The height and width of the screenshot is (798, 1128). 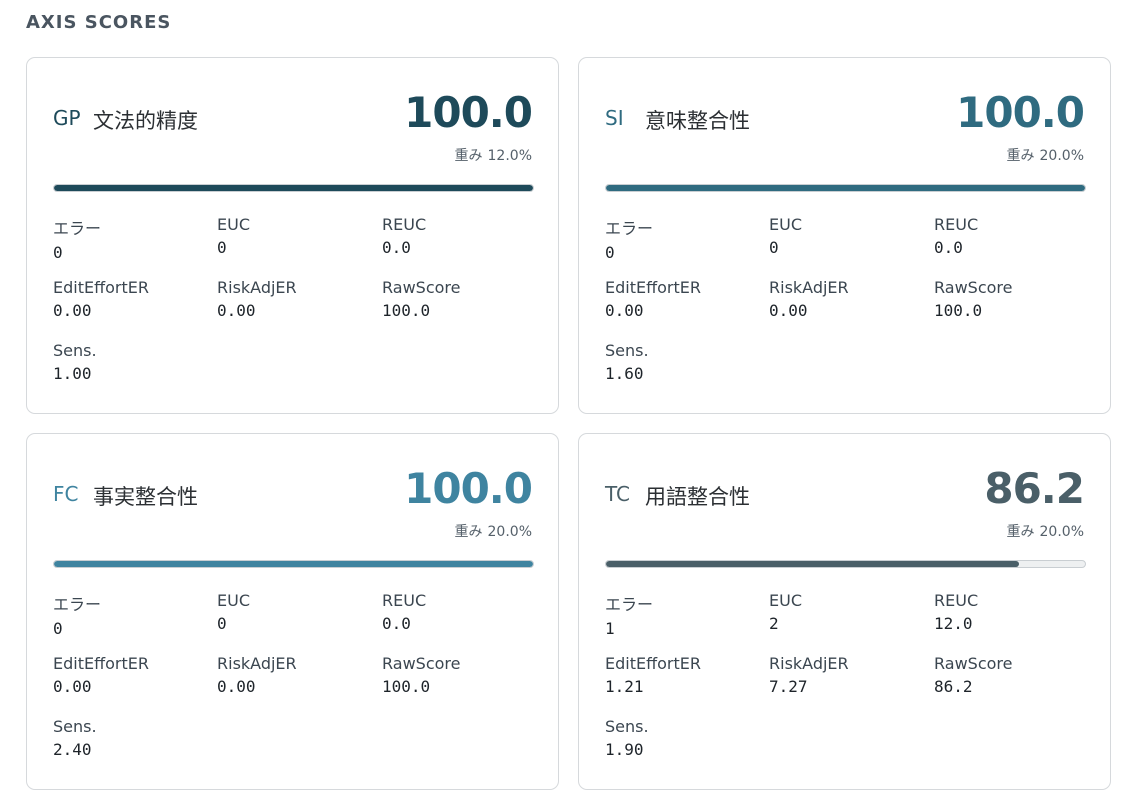 What do you see at coordinates (697, 497) in the screenshot?
I see `axis-name: 用語整合性` at bounding box center [697, 497].